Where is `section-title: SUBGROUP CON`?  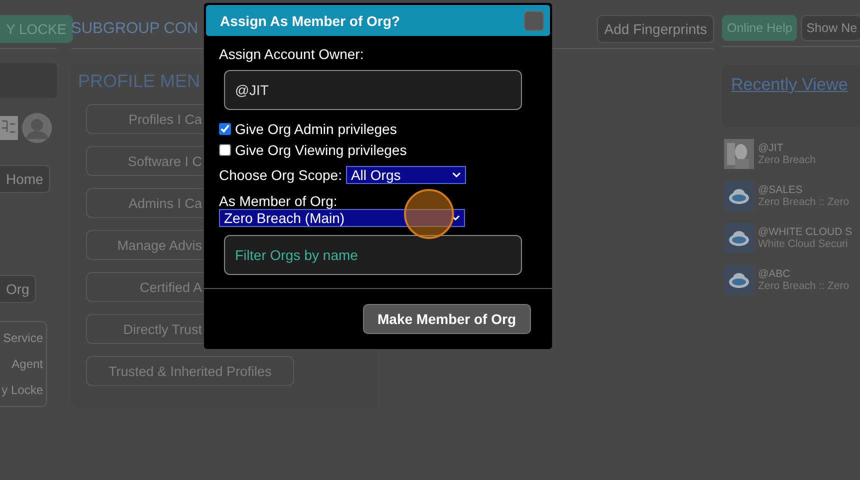 section-title: SUBGROUP CON is located at coordinates (134, 29).